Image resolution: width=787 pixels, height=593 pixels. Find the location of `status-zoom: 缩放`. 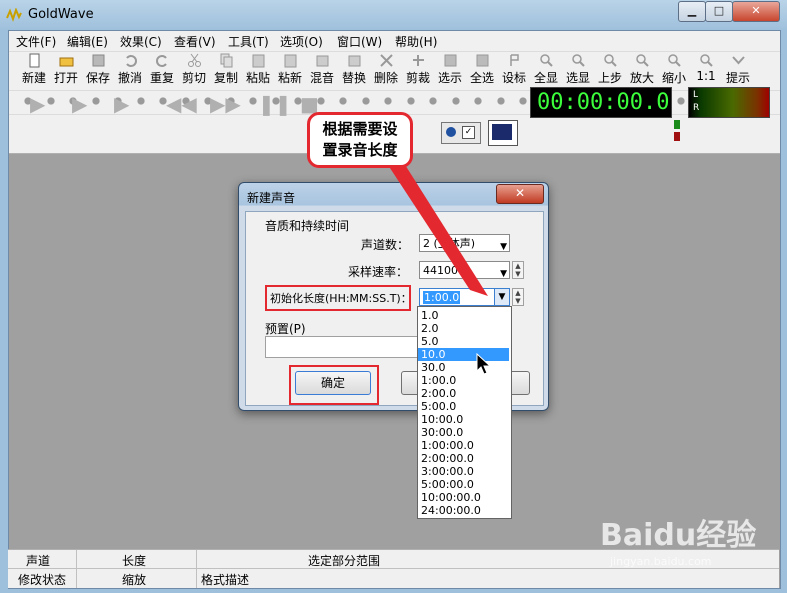

status-zoom: 缩放 is located at coordinates (134, 580).